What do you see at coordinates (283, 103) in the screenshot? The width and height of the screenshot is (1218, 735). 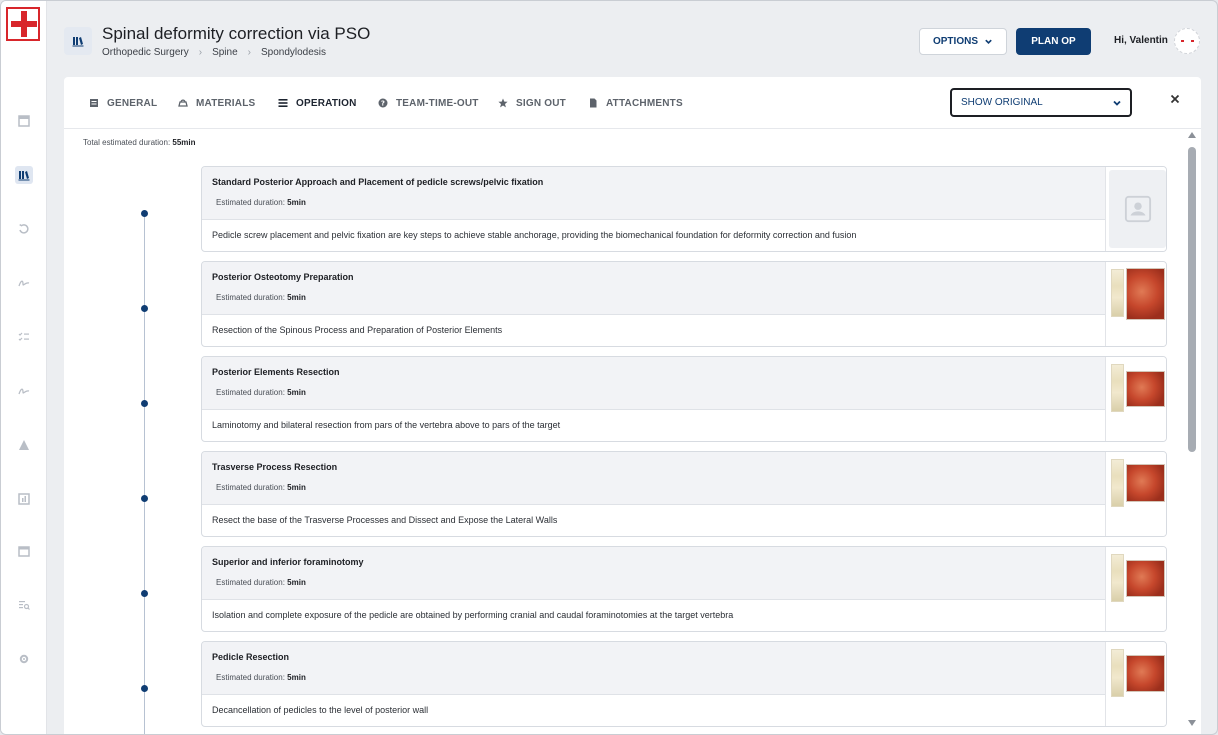 I see `list-icon` at bounding box center [283, 103].